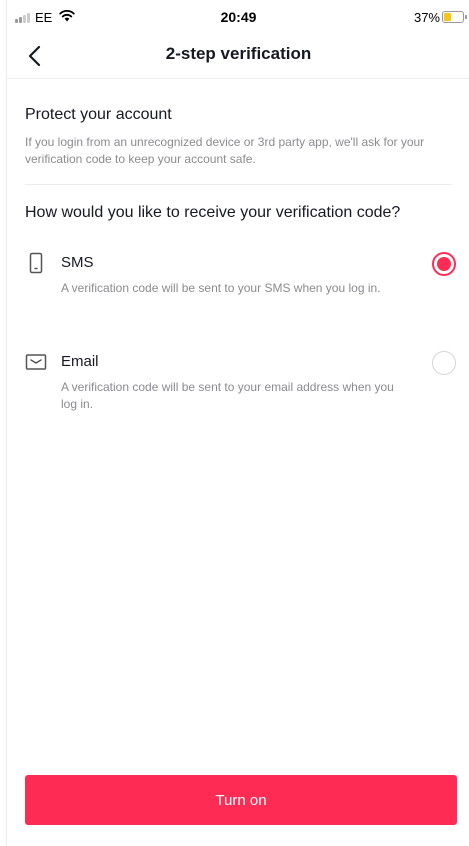 The width and height of the screenshot is (469, 846). I want to click on status-bar: EE 20:49 37%, so click(238, 17).